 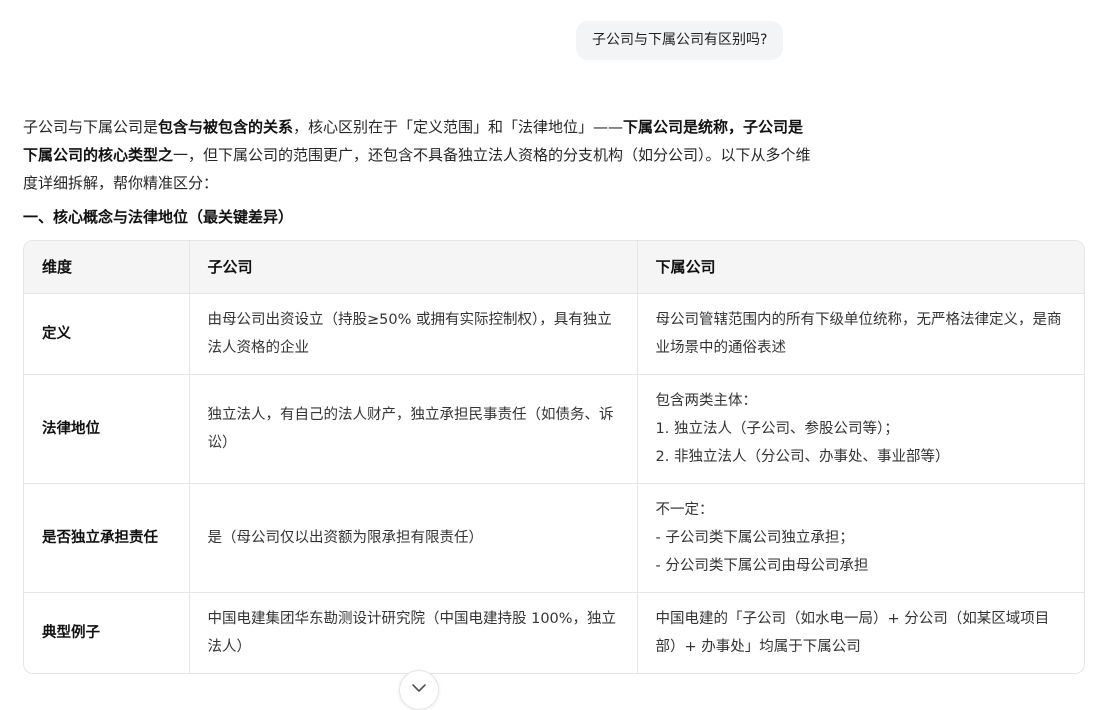 I want to click on row-subsidiary-cell: 是（母公司仅以出资额为限承担有限责任）, so click(x=413, y=538).